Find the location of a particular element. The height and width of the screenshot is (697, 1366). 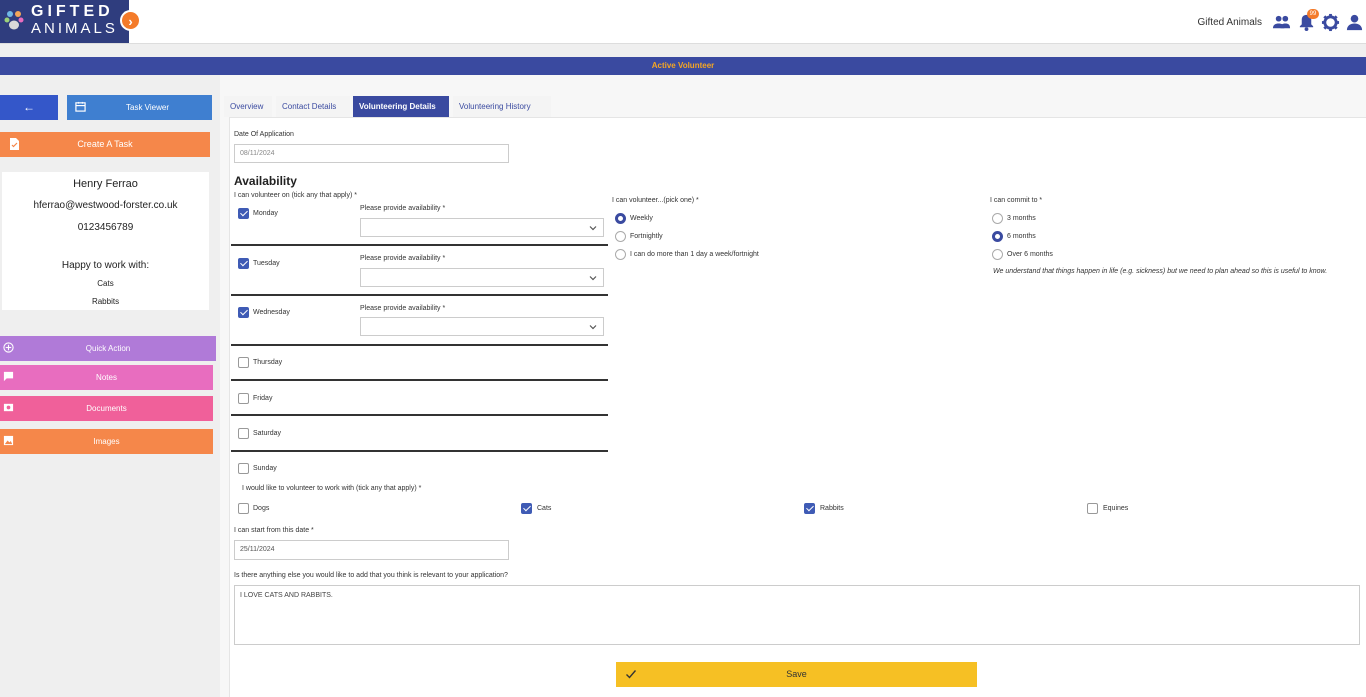

check-icon is located at coordinates (631, 674).